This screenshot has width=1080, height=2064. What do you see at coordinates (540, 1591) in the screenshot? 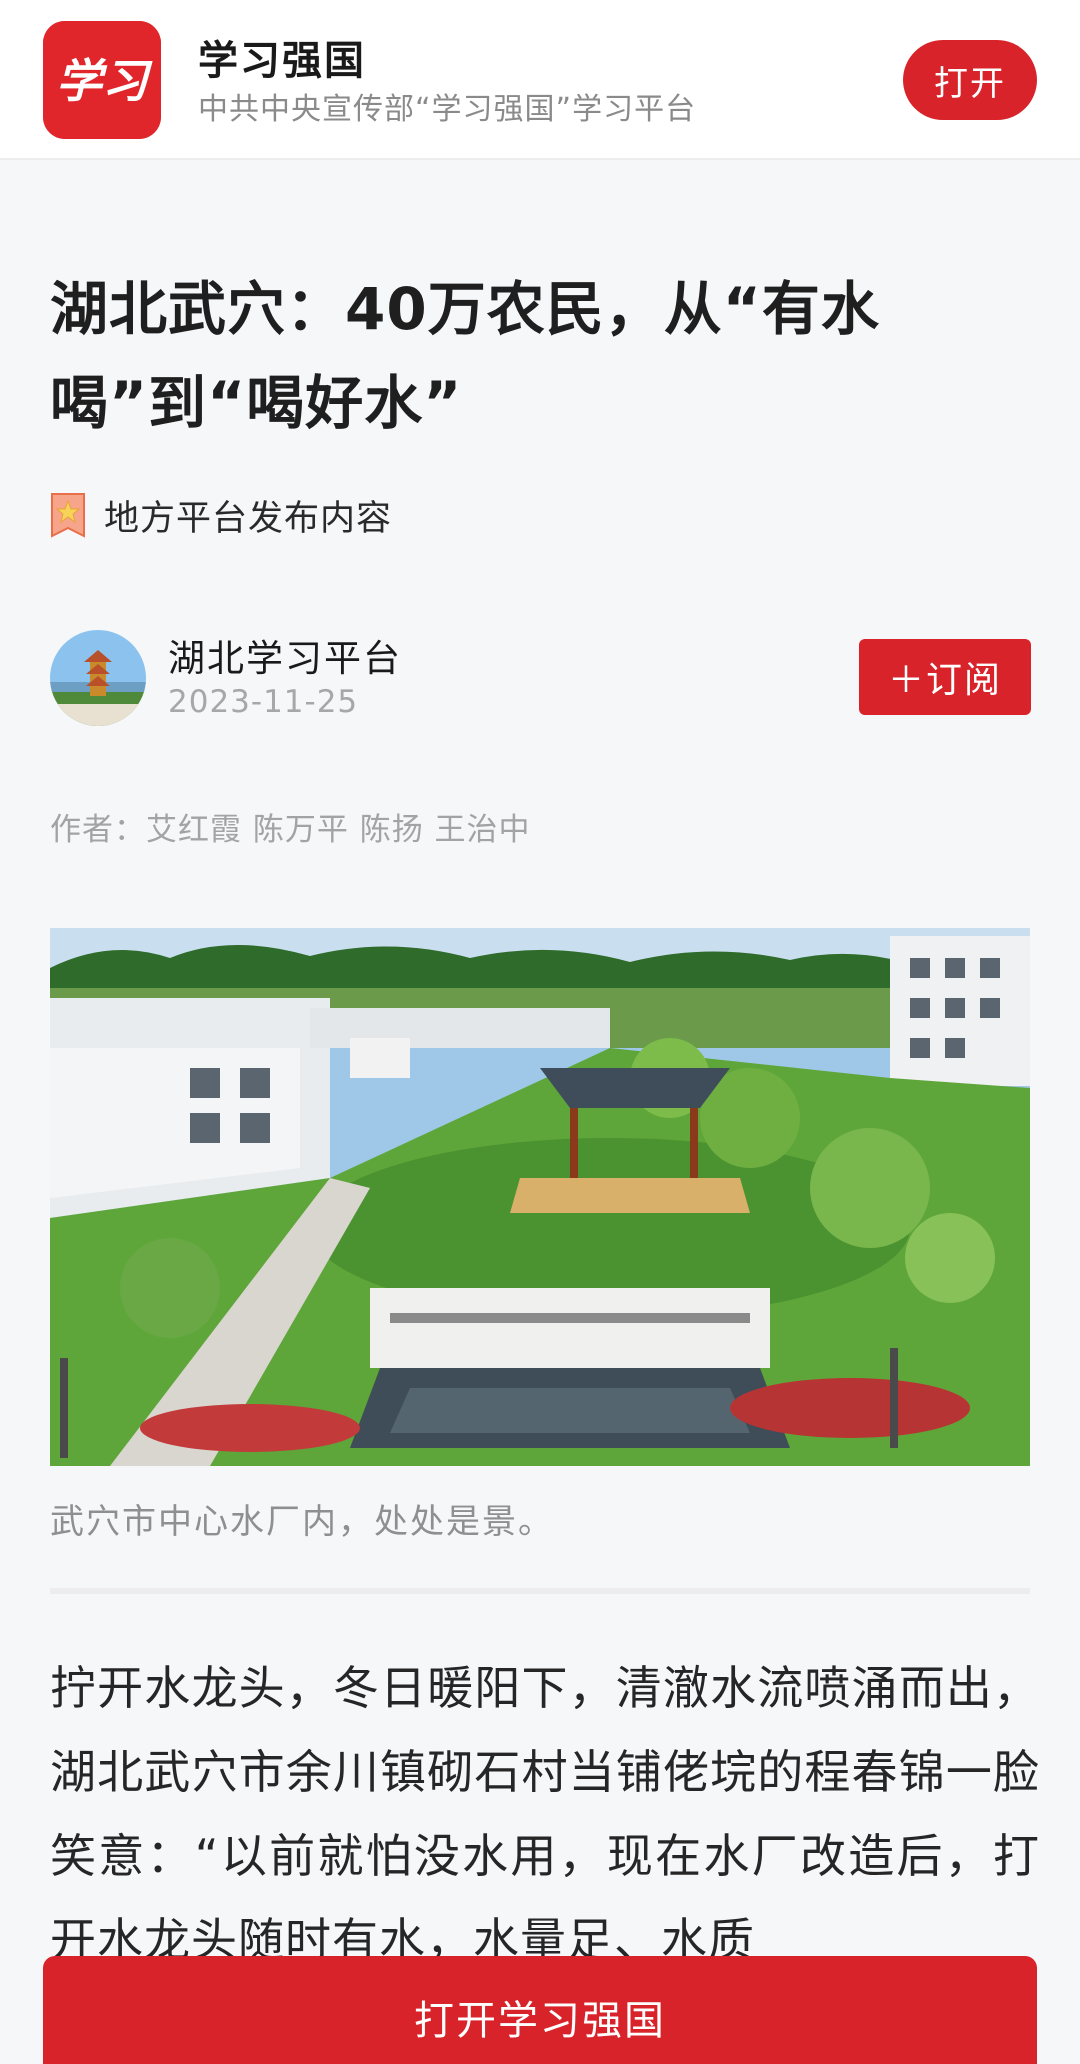
I see `section-divider` at bounding box center [540, 1591].